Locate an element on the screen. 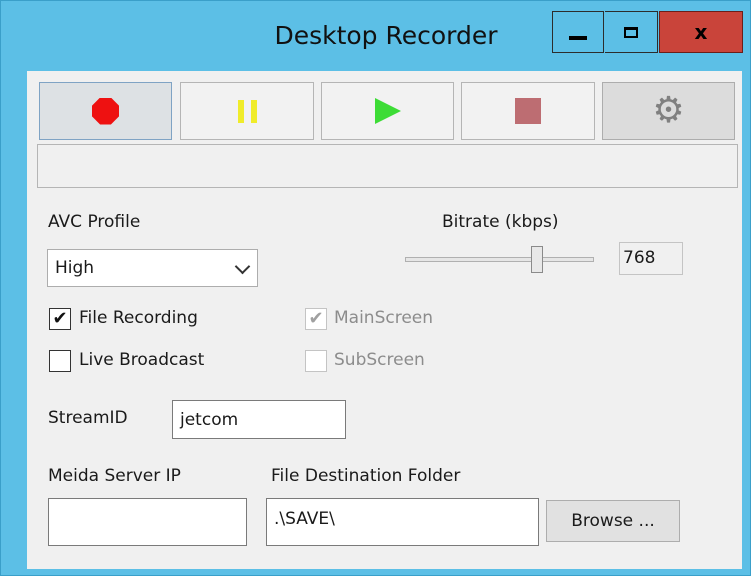  bitrate-value-field: 768 is located at coordinates (651, 258).